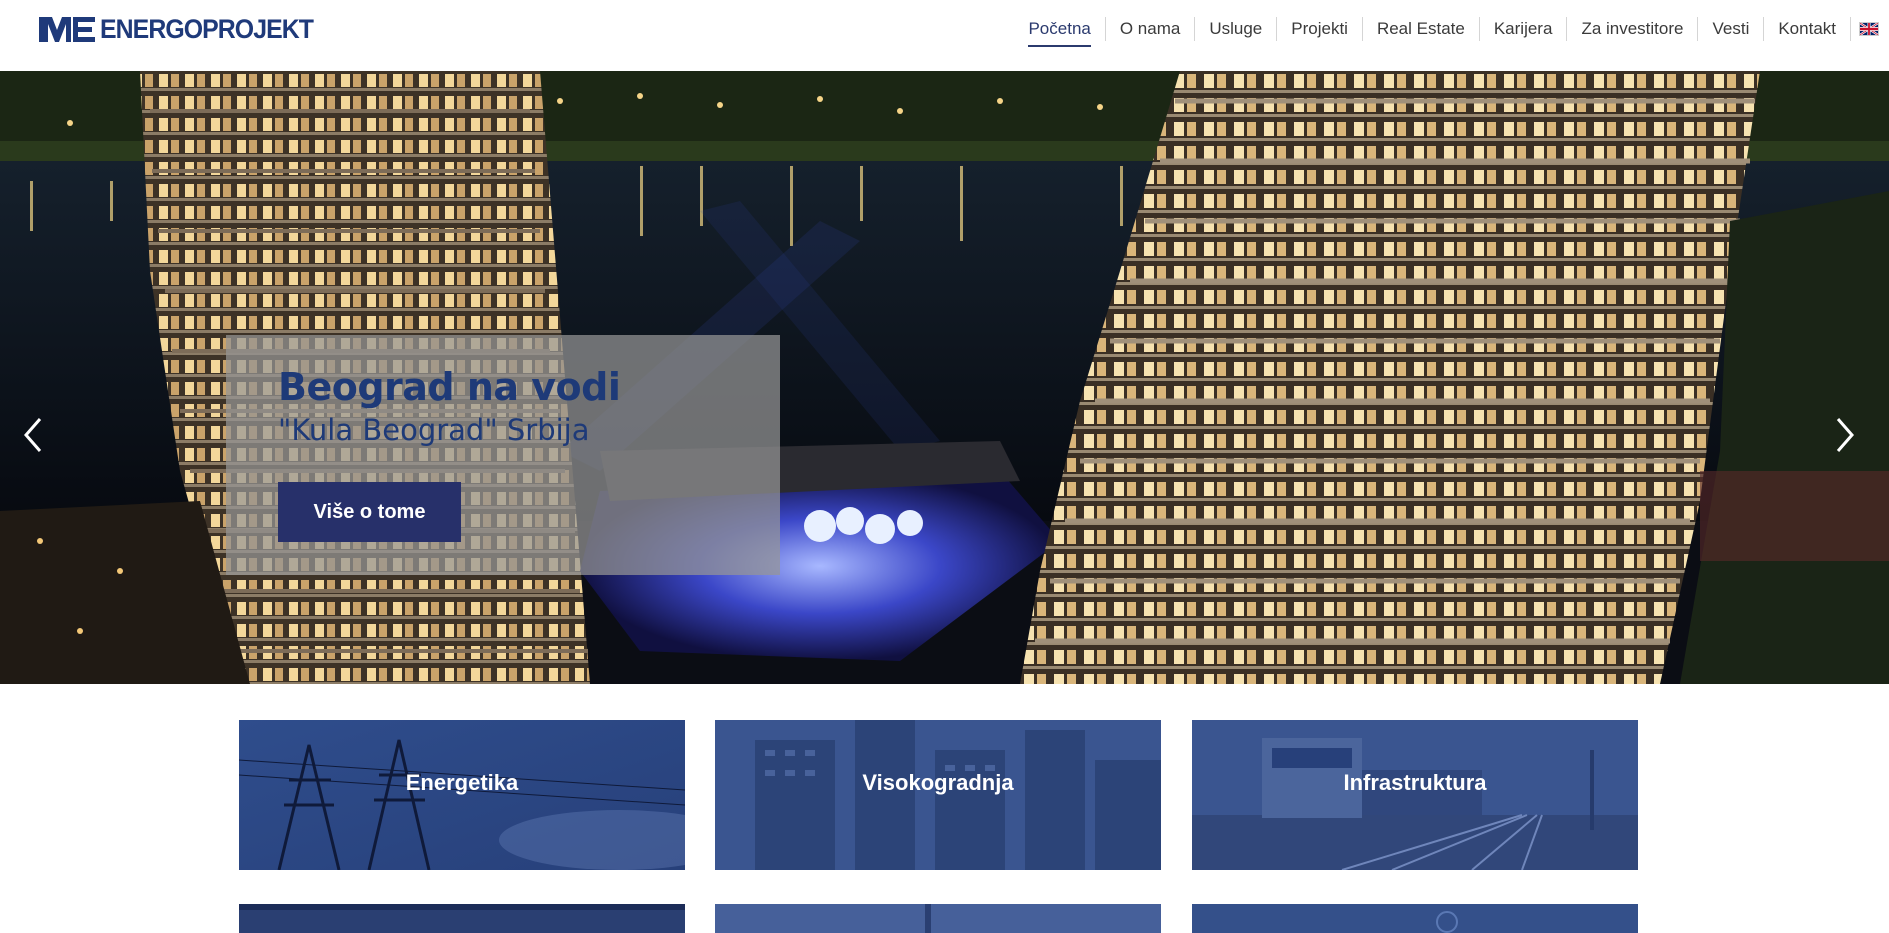  I want to click on uk-flag-icon, so click(1869, 29).